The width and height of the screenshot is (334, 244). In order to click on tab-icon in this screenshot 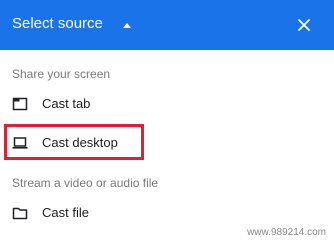, I will do `click(20, 104)`.